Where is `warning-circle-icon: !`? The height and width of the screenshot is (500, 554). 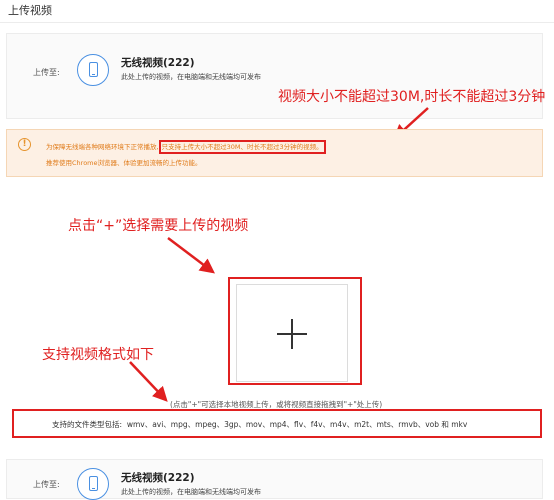 warning-circle-icon: ! is located at coordinates (24, 144).